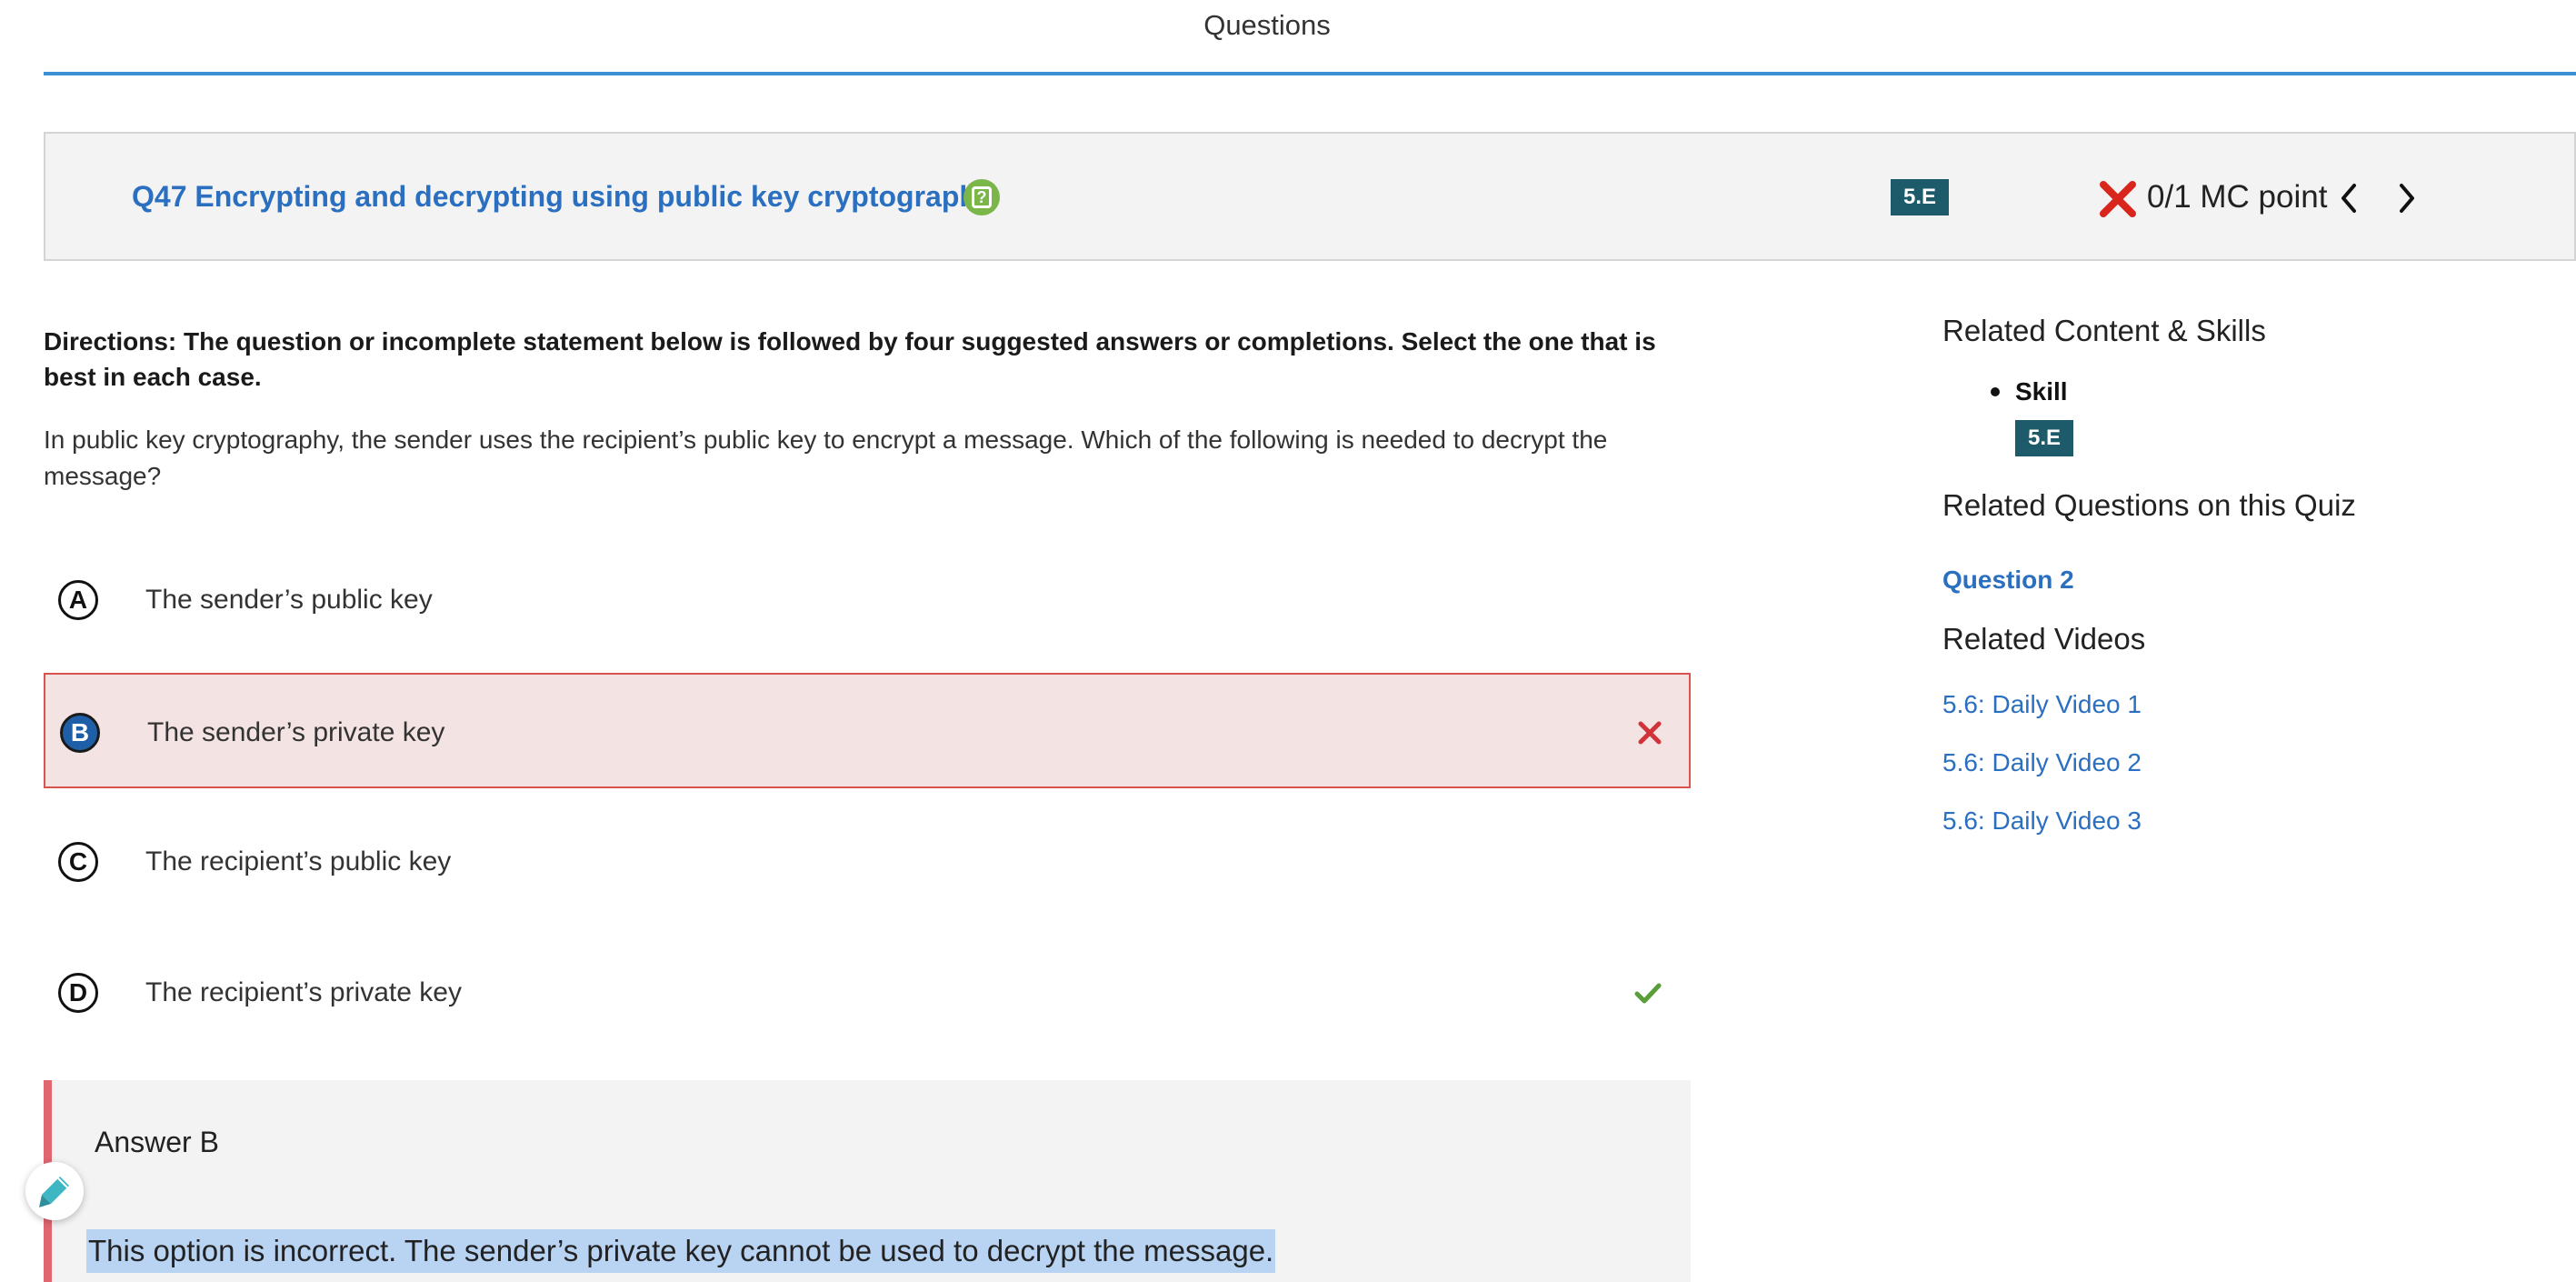 The width and height of the screenshot is (2576, 1282). I want to click on answer-option-d: D The recipient’s private key, so click(867, 993).